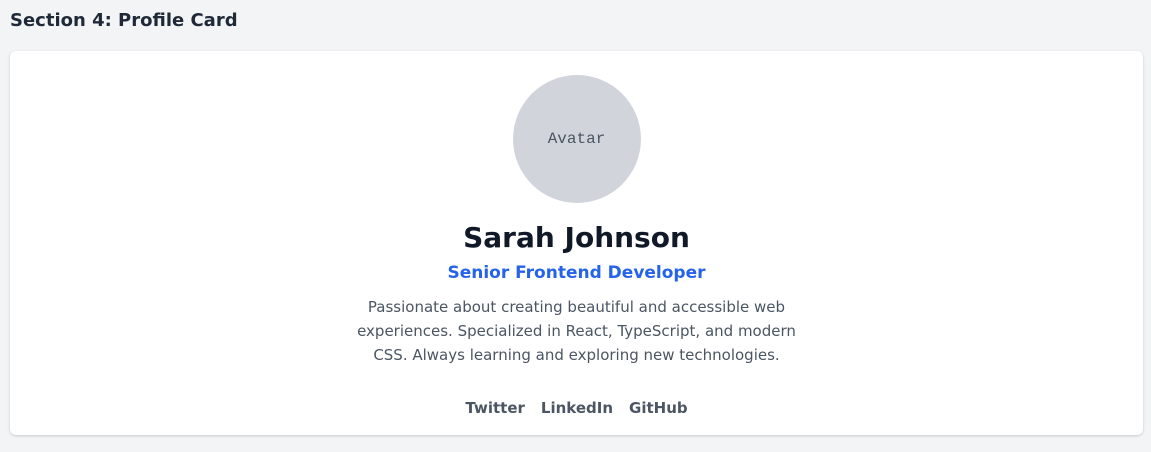 Image resolution: width=1151 pixels, height=452 pixels. What do you see at coordinates (576, 273) in the screenshot?
I see `profile-role: Senior Frontend Developer` at bounding box center [576, 273].